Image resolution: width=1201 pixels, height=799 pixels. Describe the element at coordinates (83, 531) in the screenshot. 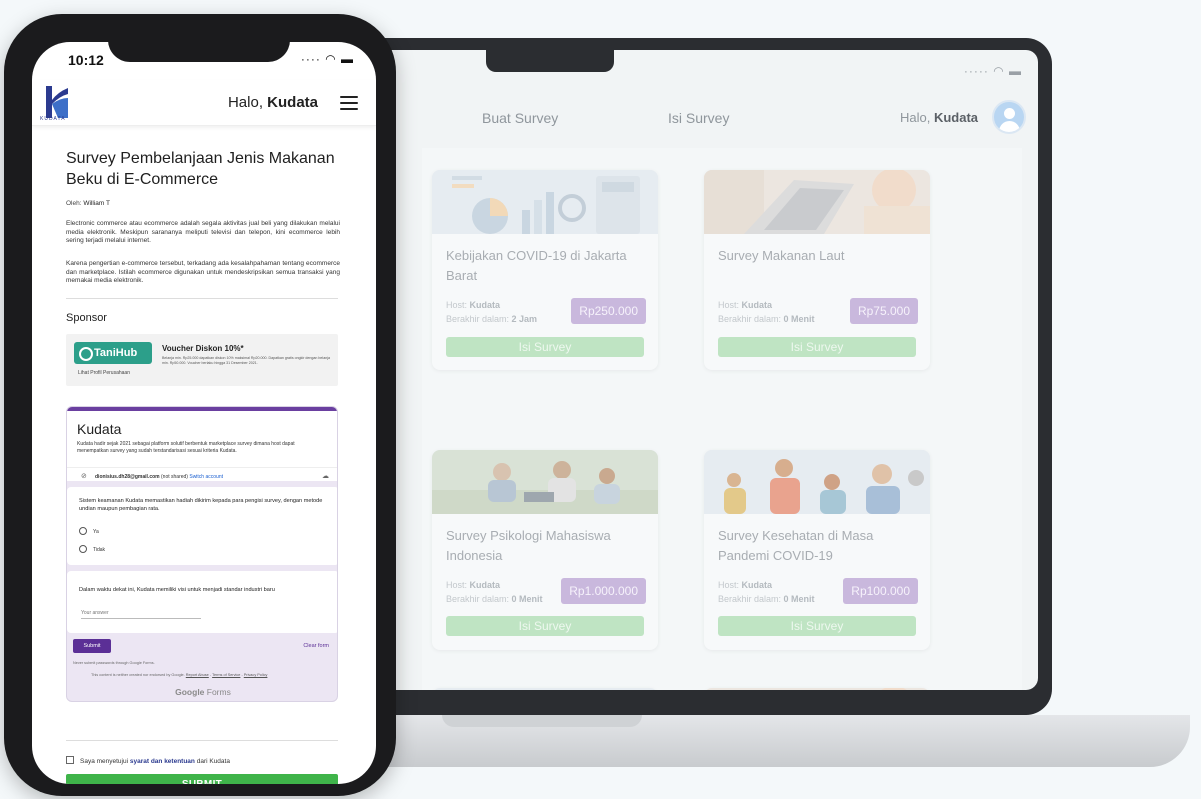

I see `radio-ya` at that location.